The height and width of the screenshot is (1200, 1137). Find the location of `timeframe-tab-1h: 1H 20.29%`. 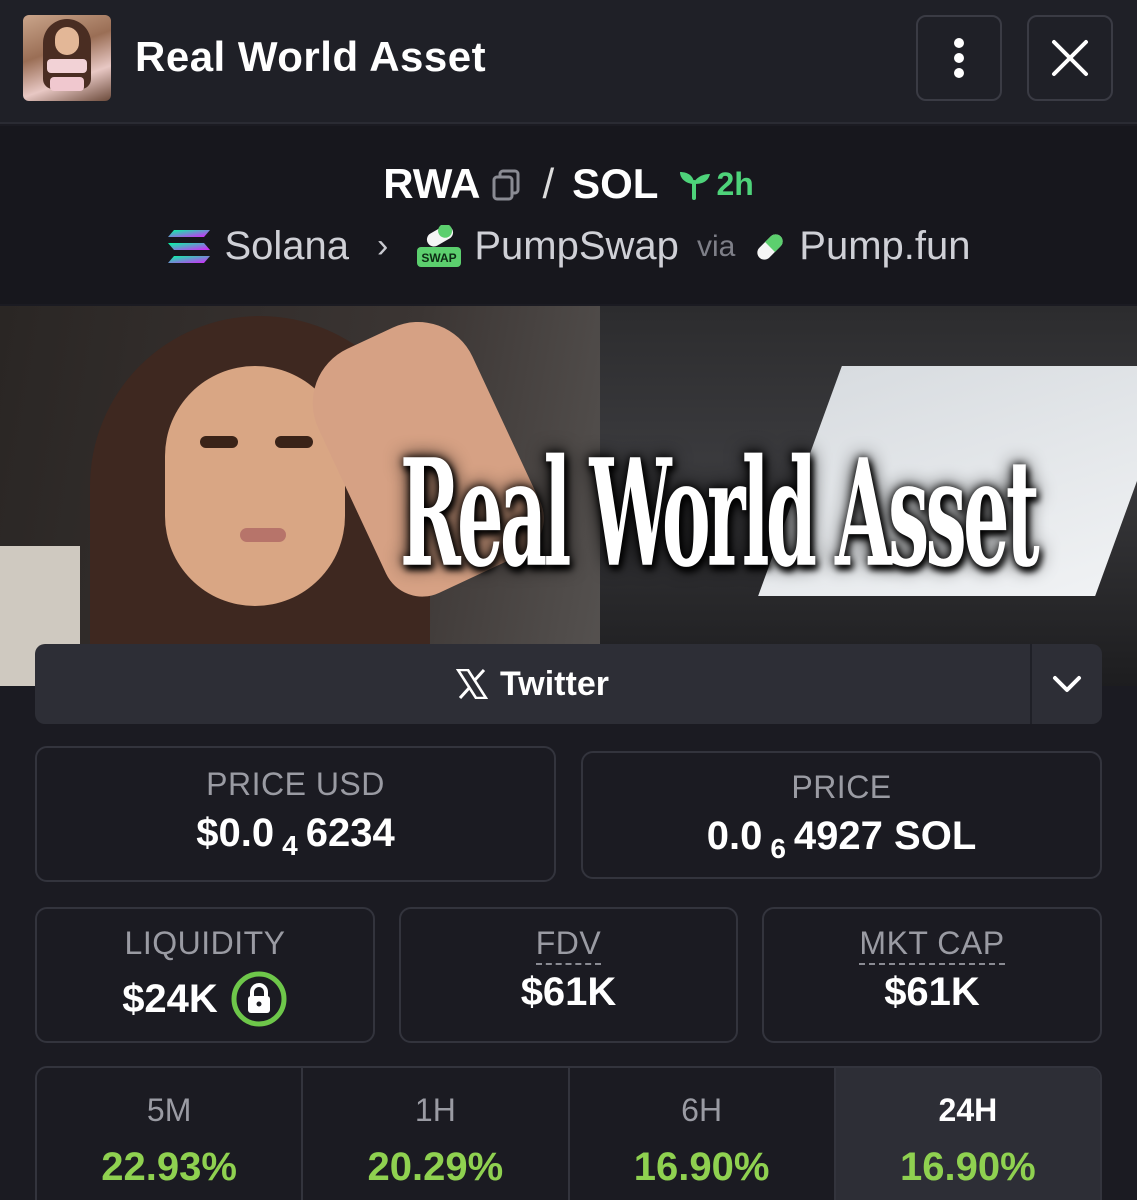

timeframe-tab-1h: 1H 20.29% is located at coordinates (436, 1134).